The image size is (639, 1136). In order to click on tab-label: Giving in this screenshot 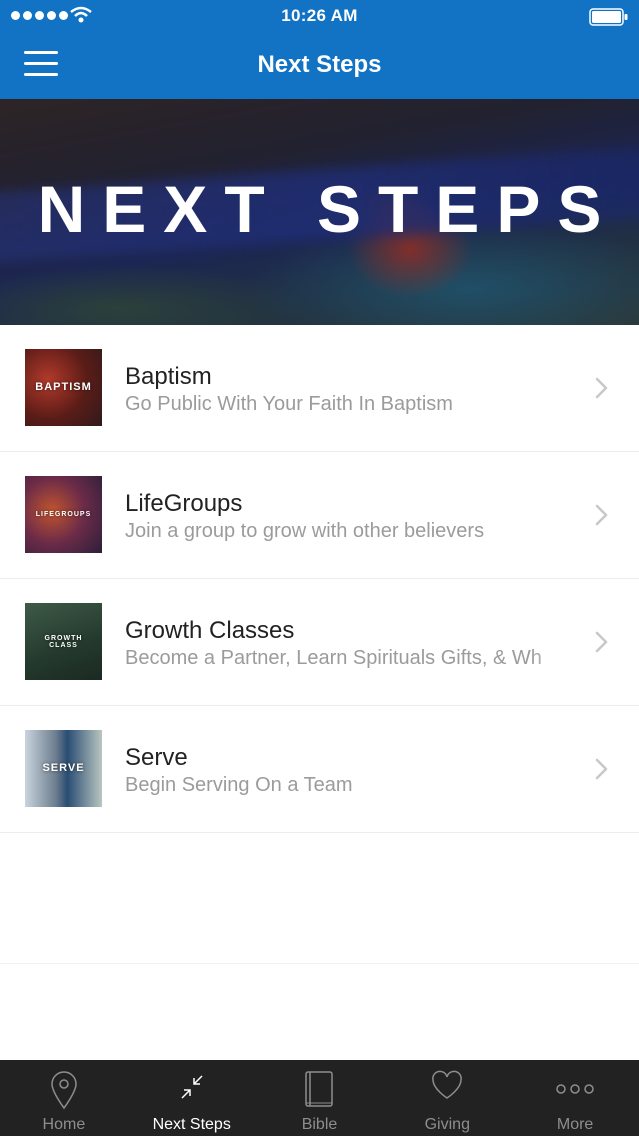, I will do `click(447, 1124)`.